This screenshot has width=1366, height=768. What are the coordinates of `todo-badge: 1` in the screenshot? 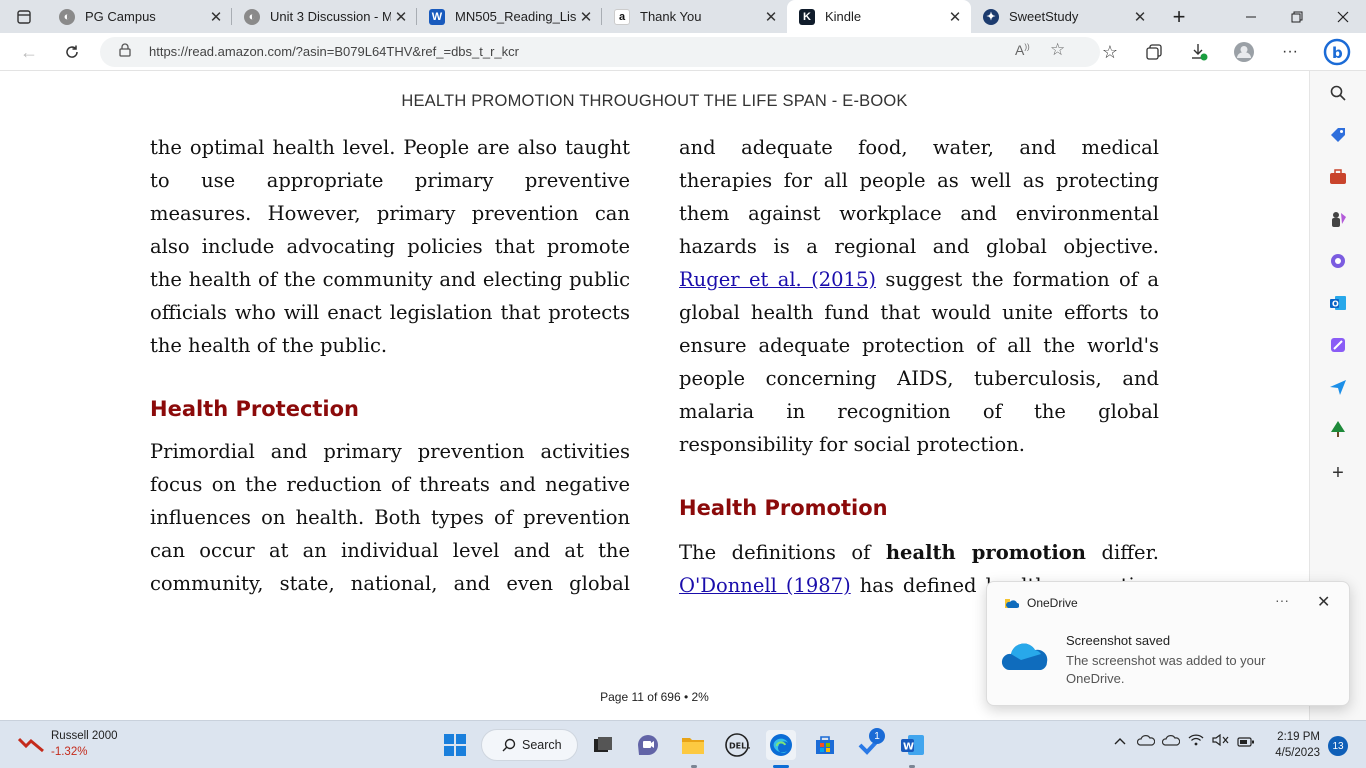 It's located at (877, 736).